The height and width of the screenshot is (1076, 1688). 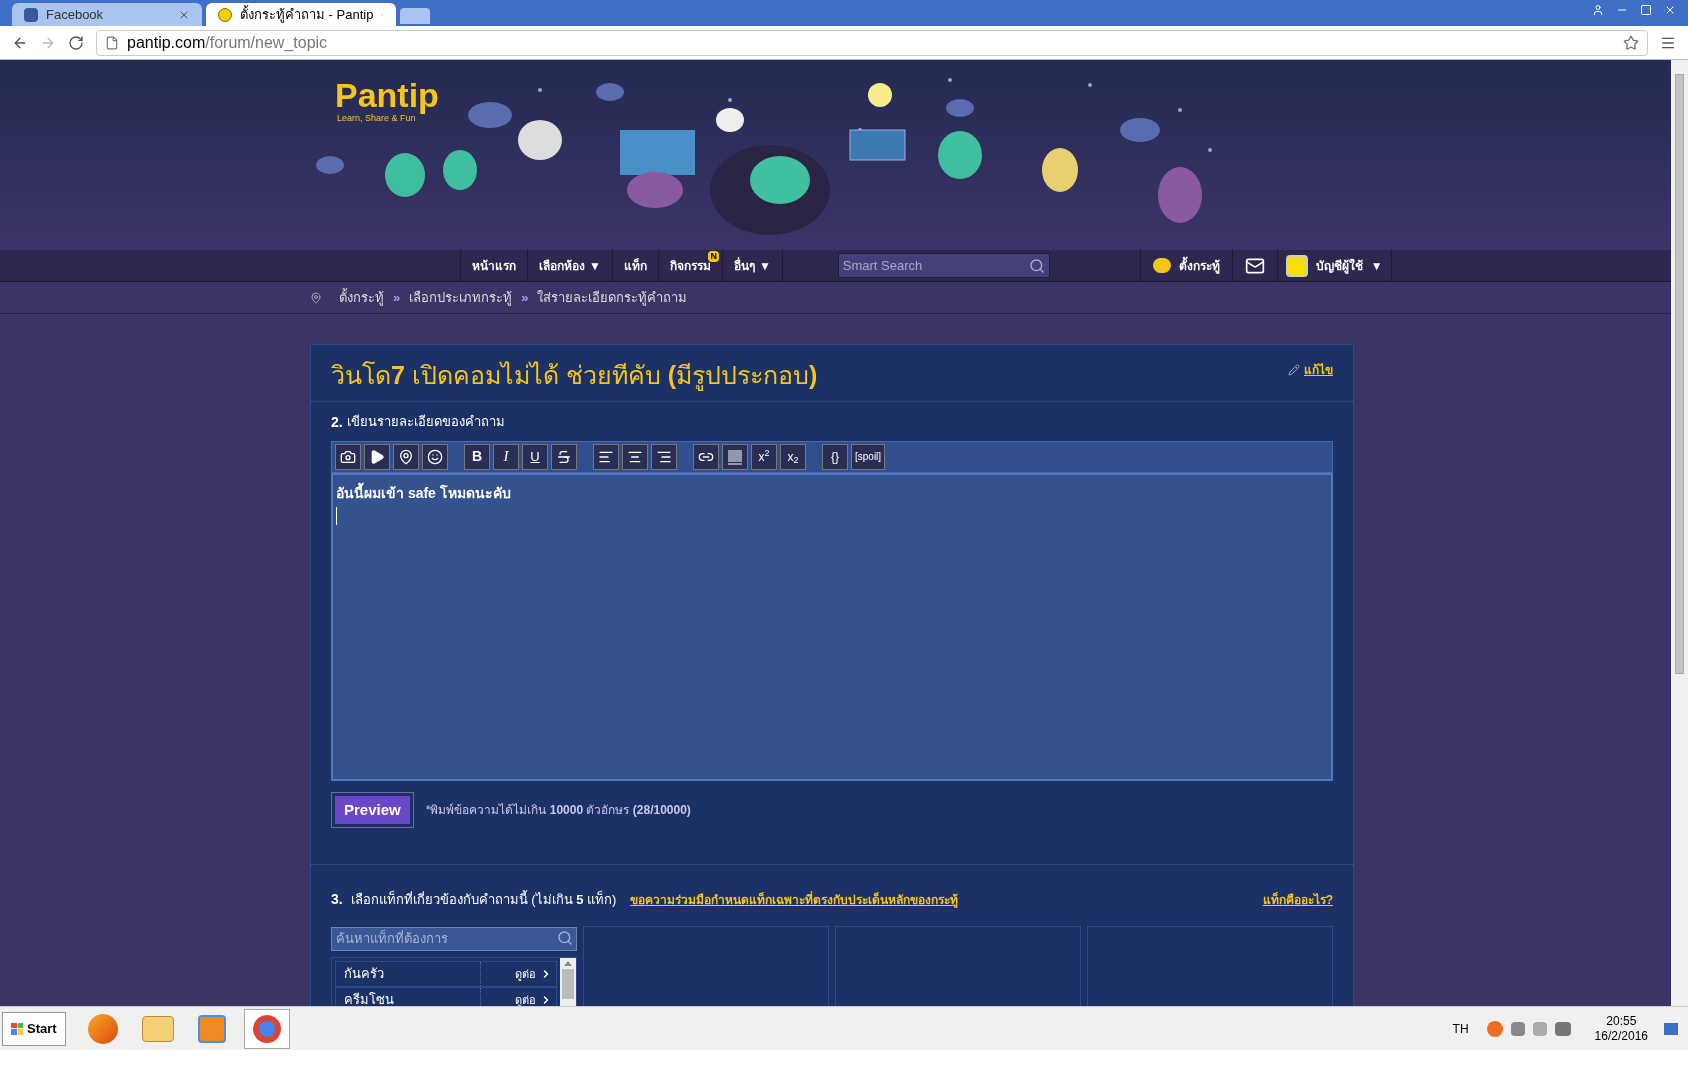 What do you see at coordinates (1318, 370) in the screenshot?
I see `edit-link: แก้ไข` at bounding box center [1318, 370].